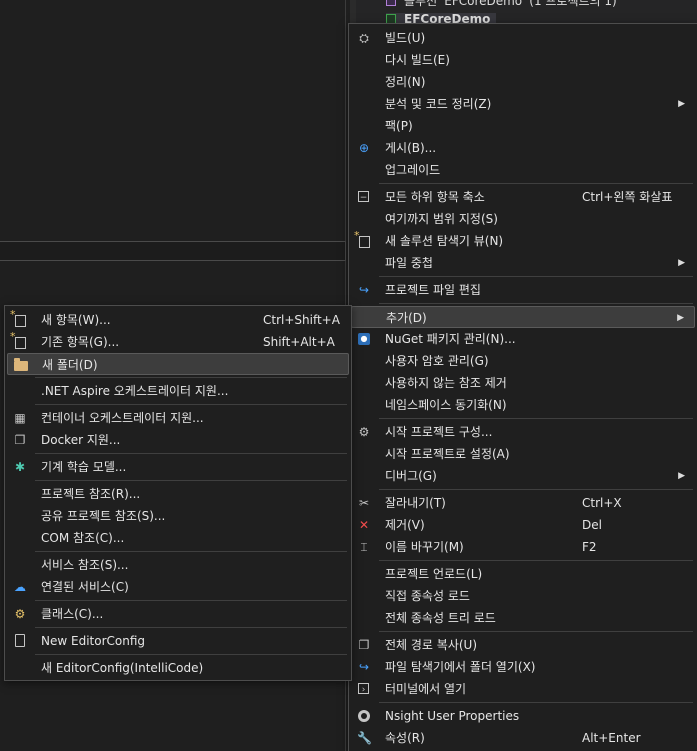 The height and width of the screenshot is (751, 697). I want to click on menu-item-label: 여기까지 범위 지정(S), so click(441, 219).